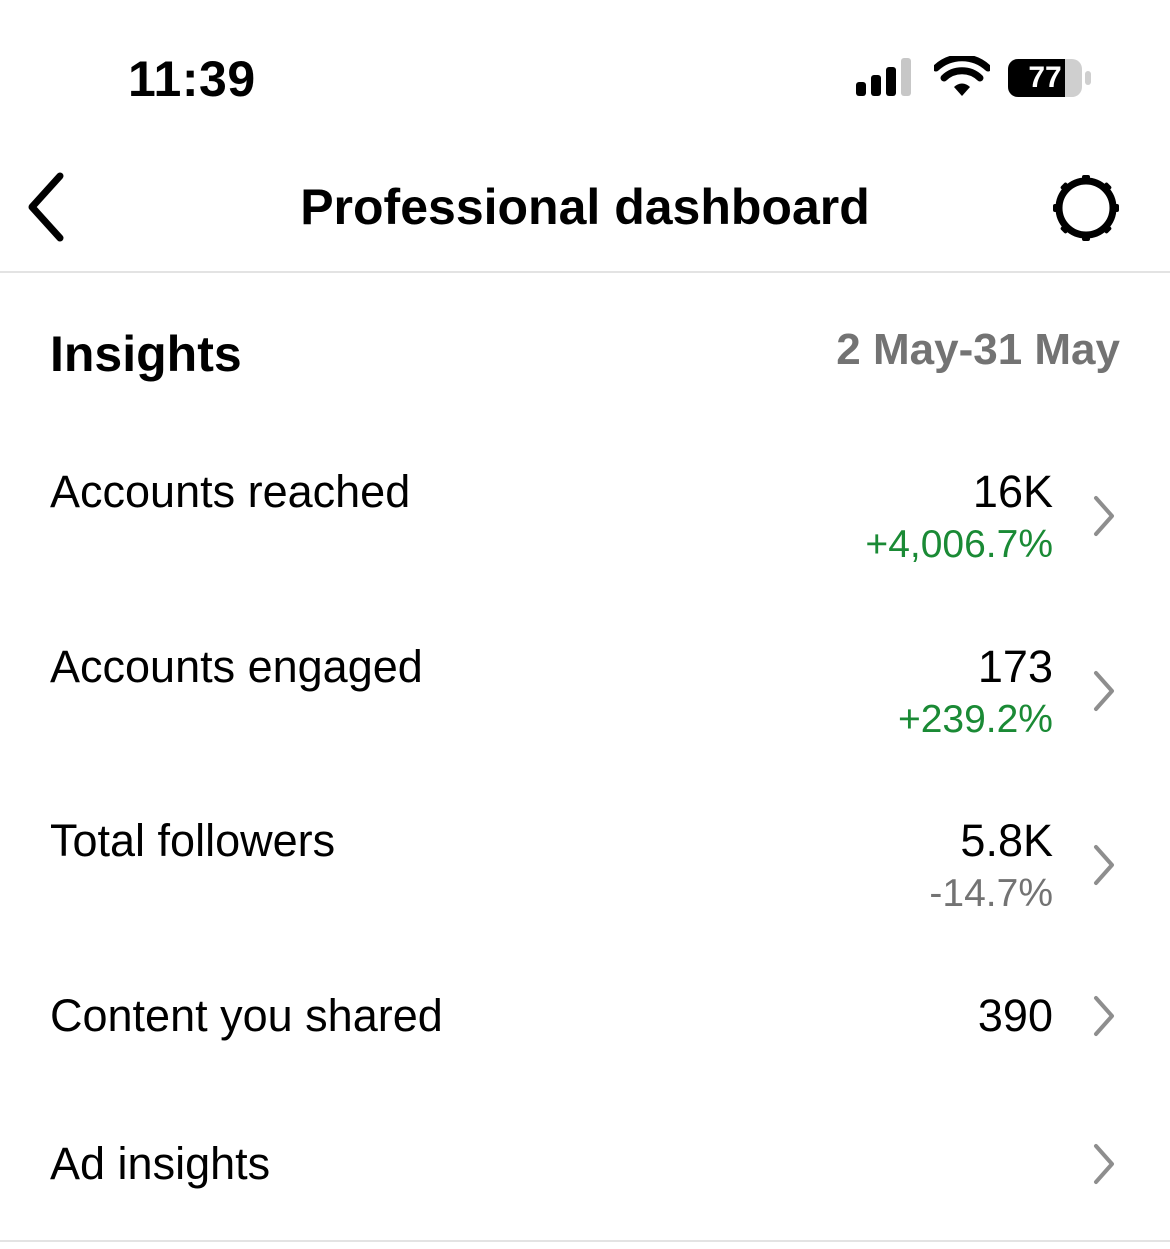 This screenshot has height=1249, width=1170. I want to click on row-change: -14.7%, so click(991, 893).